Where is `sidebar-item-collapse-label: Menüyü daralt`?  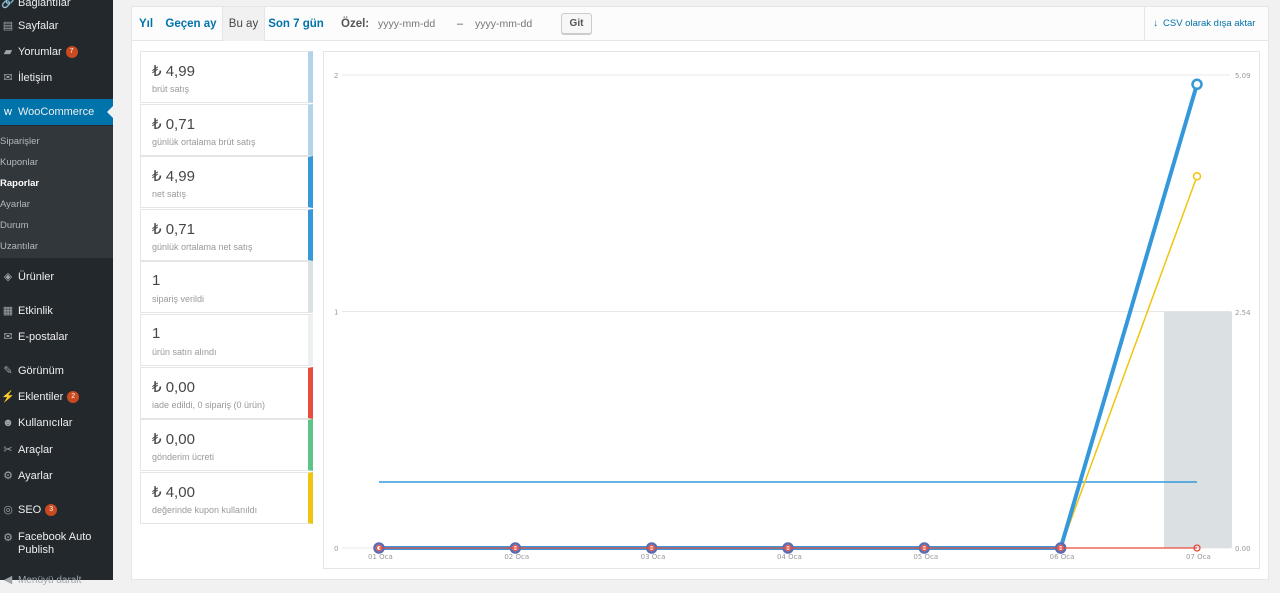
sidebar-item-collapse-label: Menüyü daralt is located at coordinates (50, 580).